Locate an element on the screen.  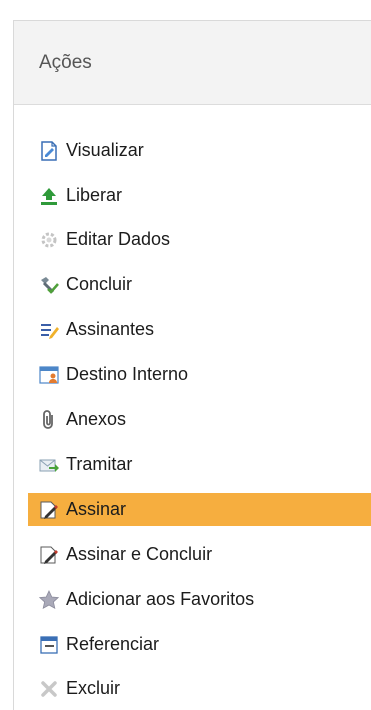
action-label: Tramitar is located at coordinates (99, 464).